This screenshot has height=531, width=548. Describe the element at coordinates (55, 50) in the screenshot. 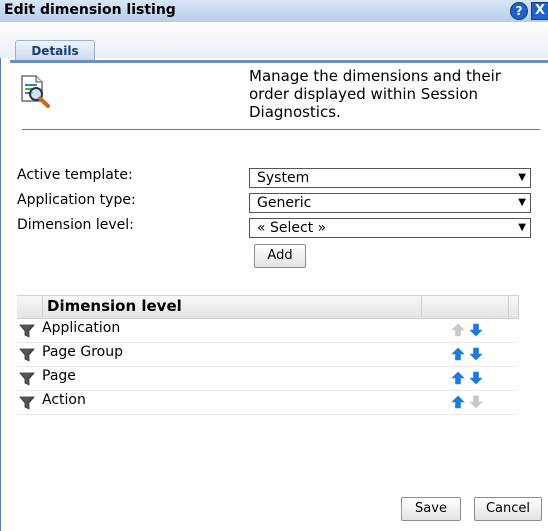

I see `tab-details: Details` at that location.